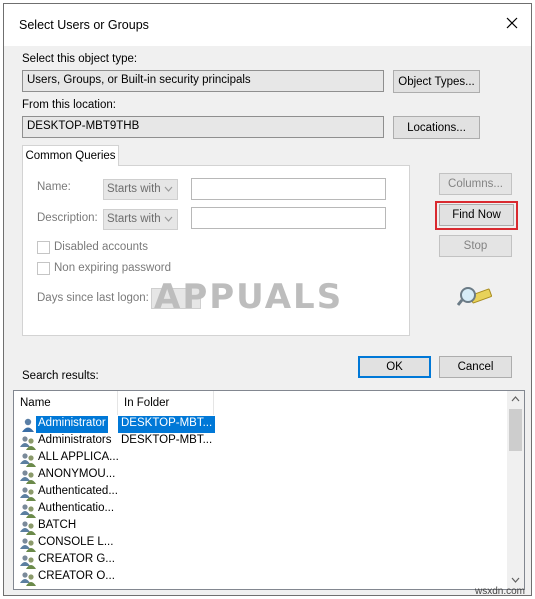 Image resolution: width=535 pixels, height=599 pixels. What do you see at coordinates (515, 430) in the screenshot?
I see `scrollbar-thumb` at bounding box center [515, 430].